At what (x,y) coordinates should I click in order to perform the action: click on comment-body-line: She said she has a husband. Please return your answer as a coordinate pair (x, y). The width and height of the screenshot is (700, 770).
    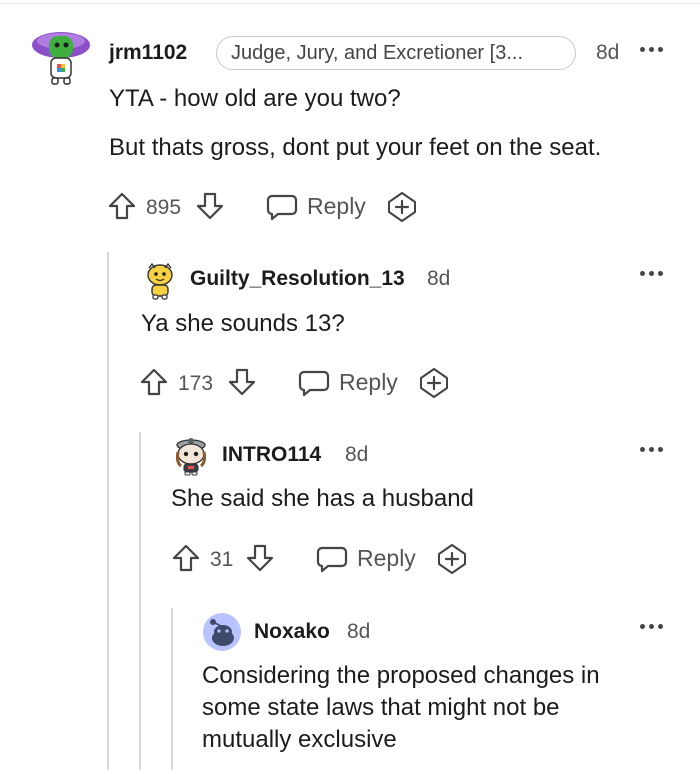
    Looking at the image, I should click on (322, 498).